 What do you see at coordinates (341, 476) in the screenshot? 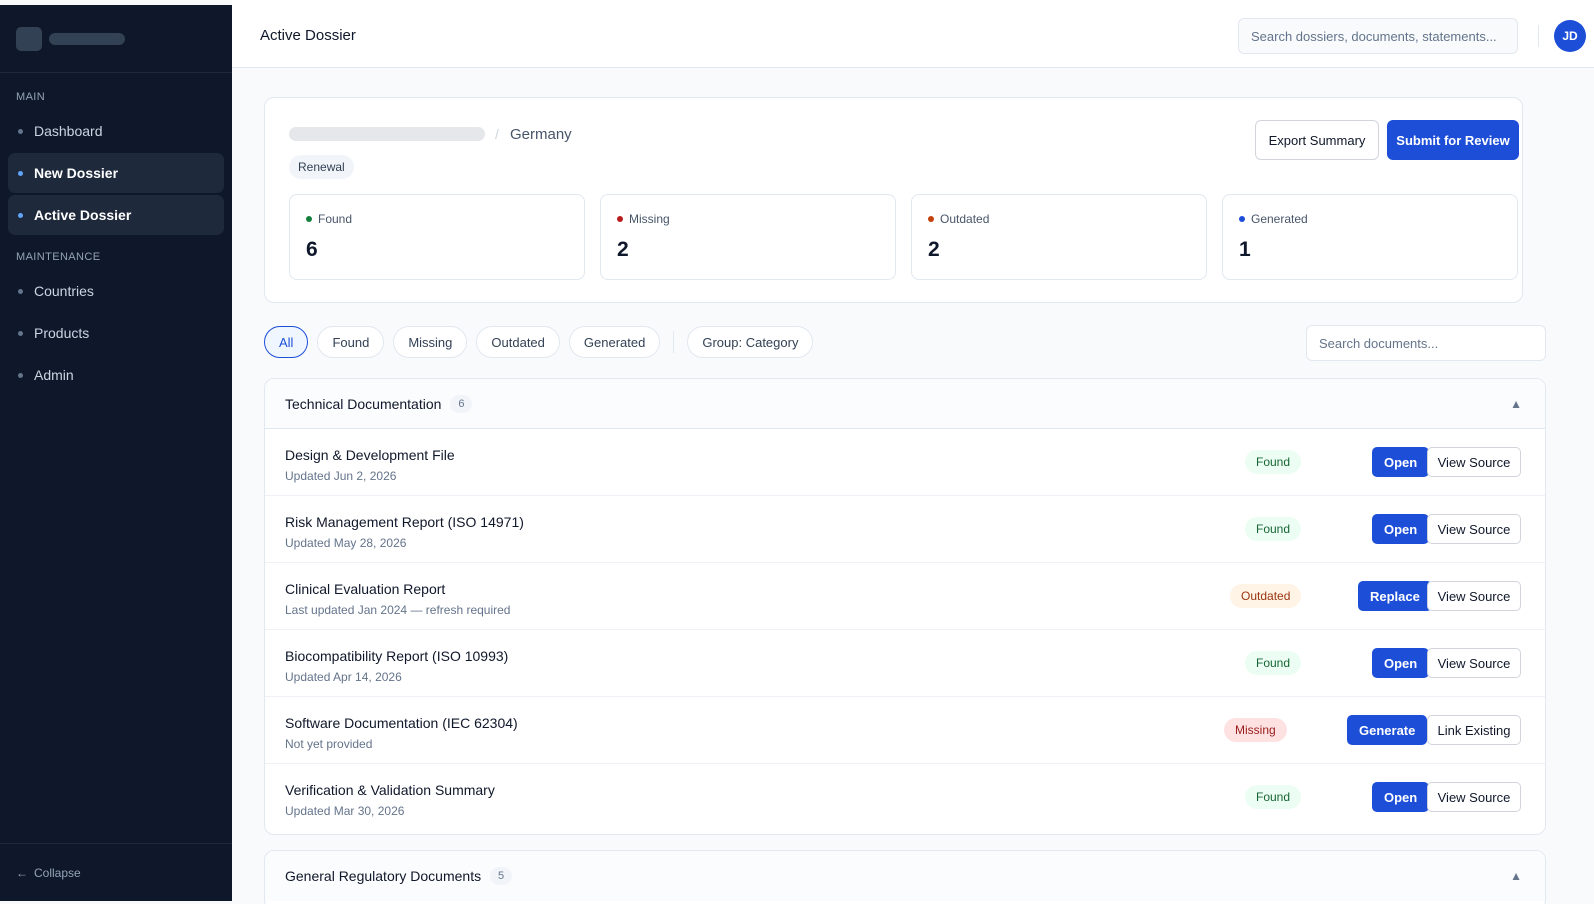
I see `document-updated: Updated Jun 2, 2026` at bounding box center [341, 476].